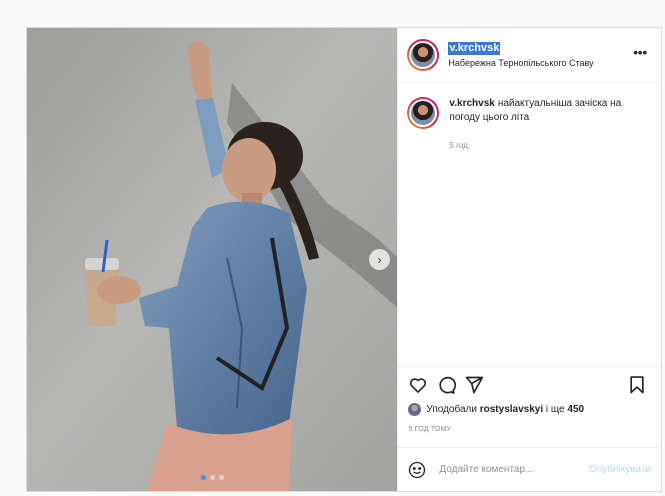 The height and width of the screenshot is (496, 665). What do you see at coordinates (415, 409) in the screenshot?
I see `liker-avatar` at bounding box center [415, 409].